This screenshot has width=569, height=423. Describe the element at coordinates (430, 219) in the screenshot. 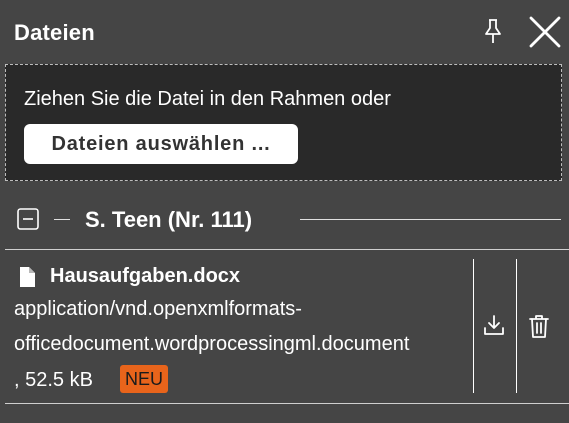

I see `group-divider-right` at that location.